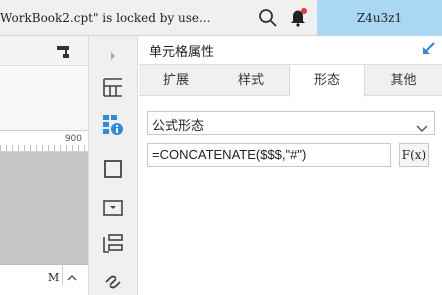  I want to click on hyperlink-icon, so click(113, 282).